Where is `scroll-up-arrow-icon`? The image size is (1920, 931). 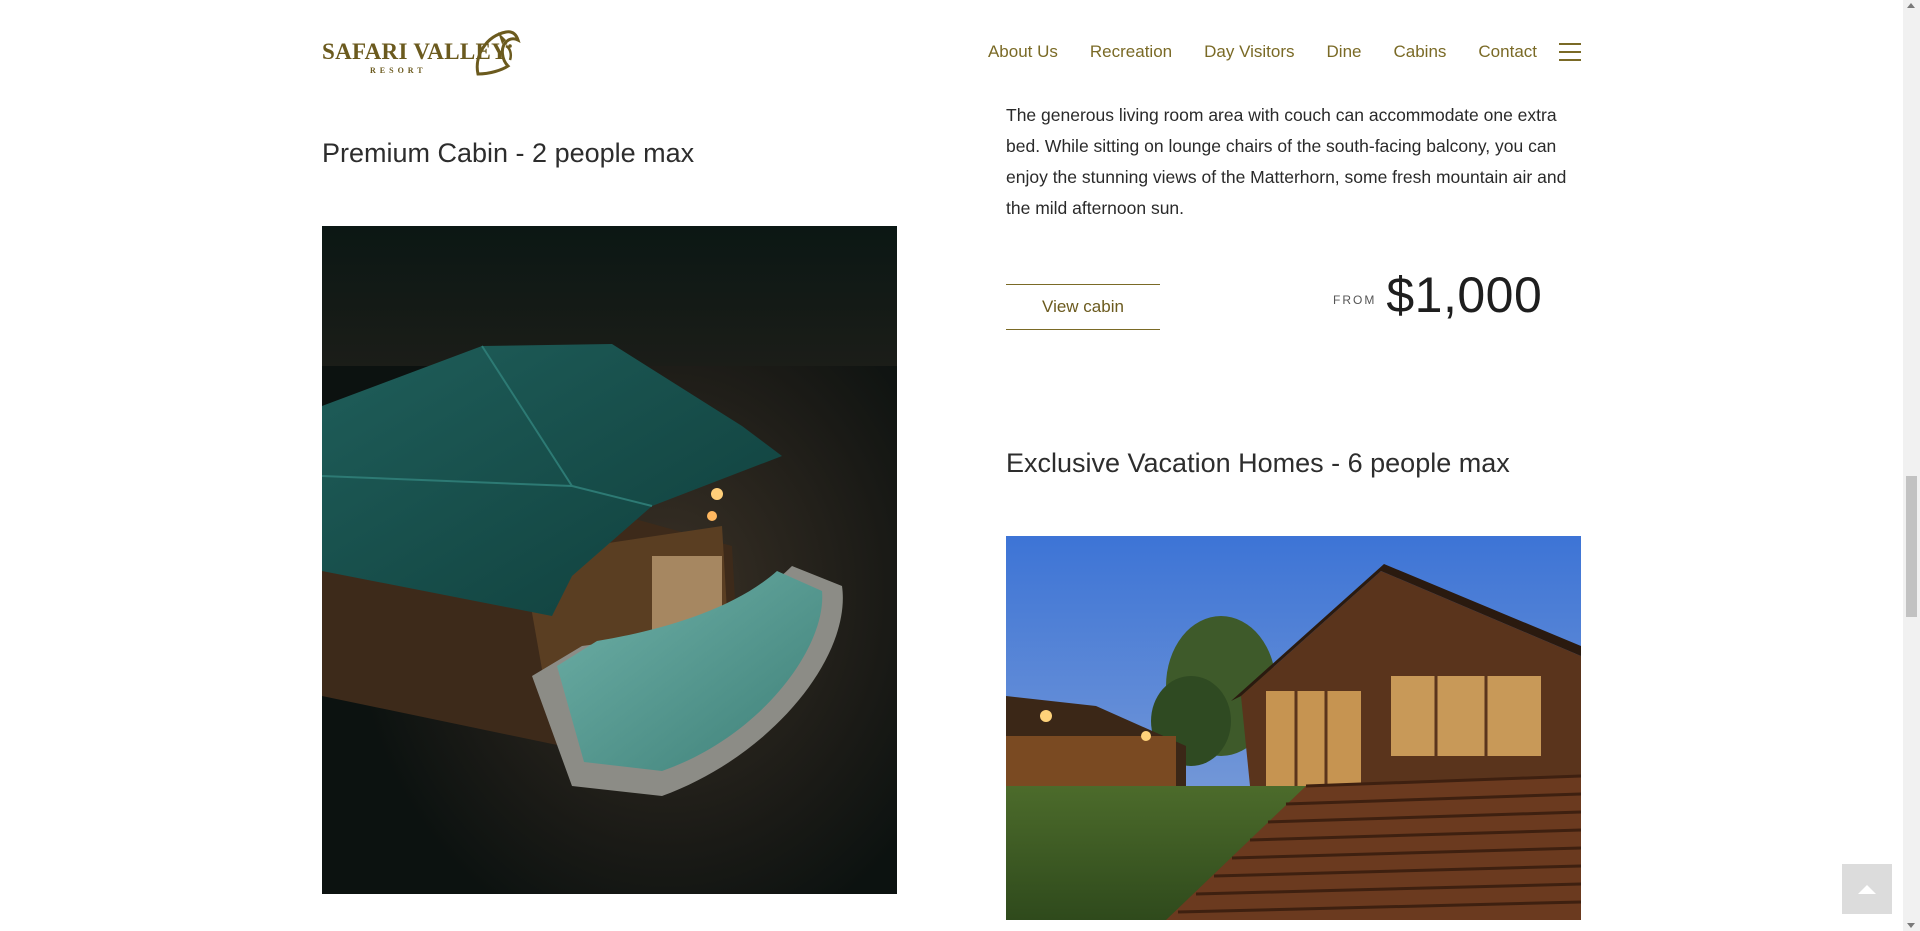
scroll-up-arrow-icon is located at coordinates (1911, 5).